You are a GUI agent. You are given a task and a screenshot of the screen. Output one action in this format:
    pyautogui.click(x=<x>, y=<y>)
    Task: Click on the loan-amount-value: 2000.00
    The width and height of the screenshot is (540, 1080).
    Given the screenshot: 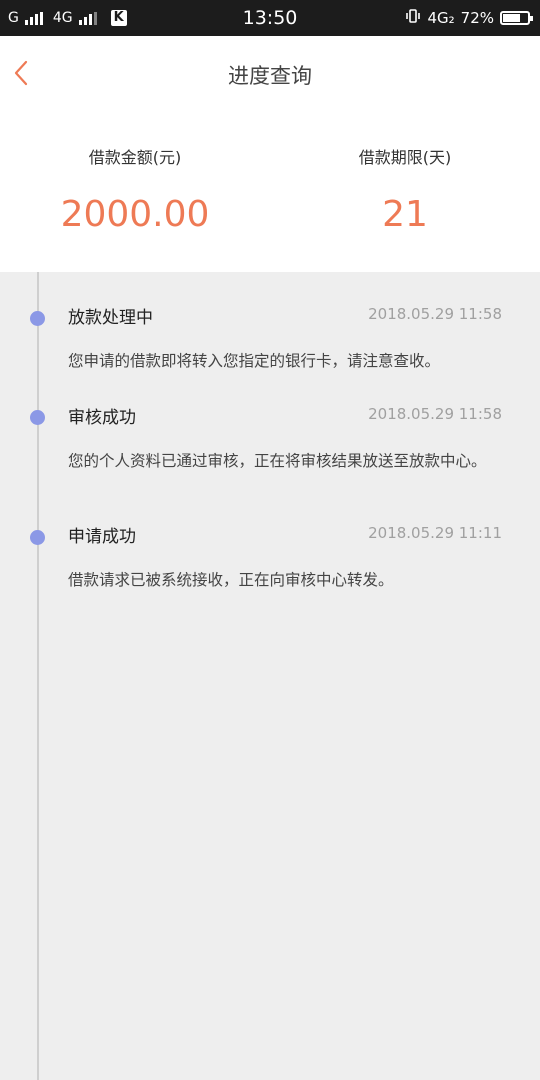 What is the action you would take?
    pyautogui.click(x=135, y=214)
    